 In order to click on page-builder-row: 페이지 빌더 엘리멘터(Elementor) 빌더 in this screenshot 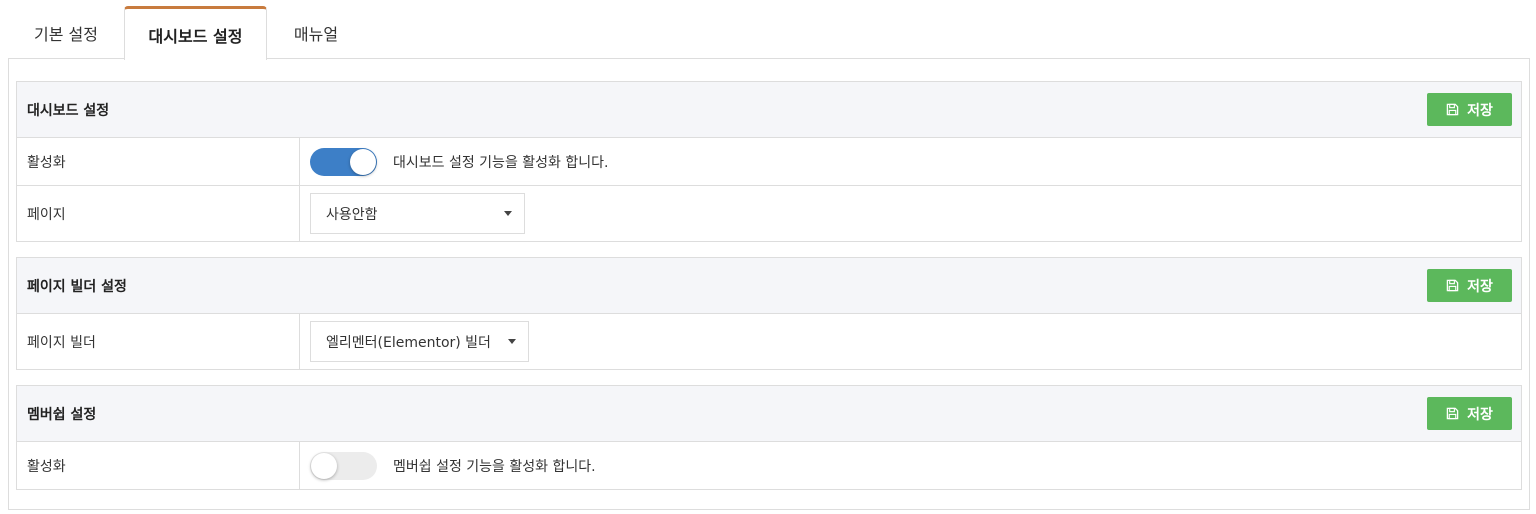, I will do `click(769, 341)`.